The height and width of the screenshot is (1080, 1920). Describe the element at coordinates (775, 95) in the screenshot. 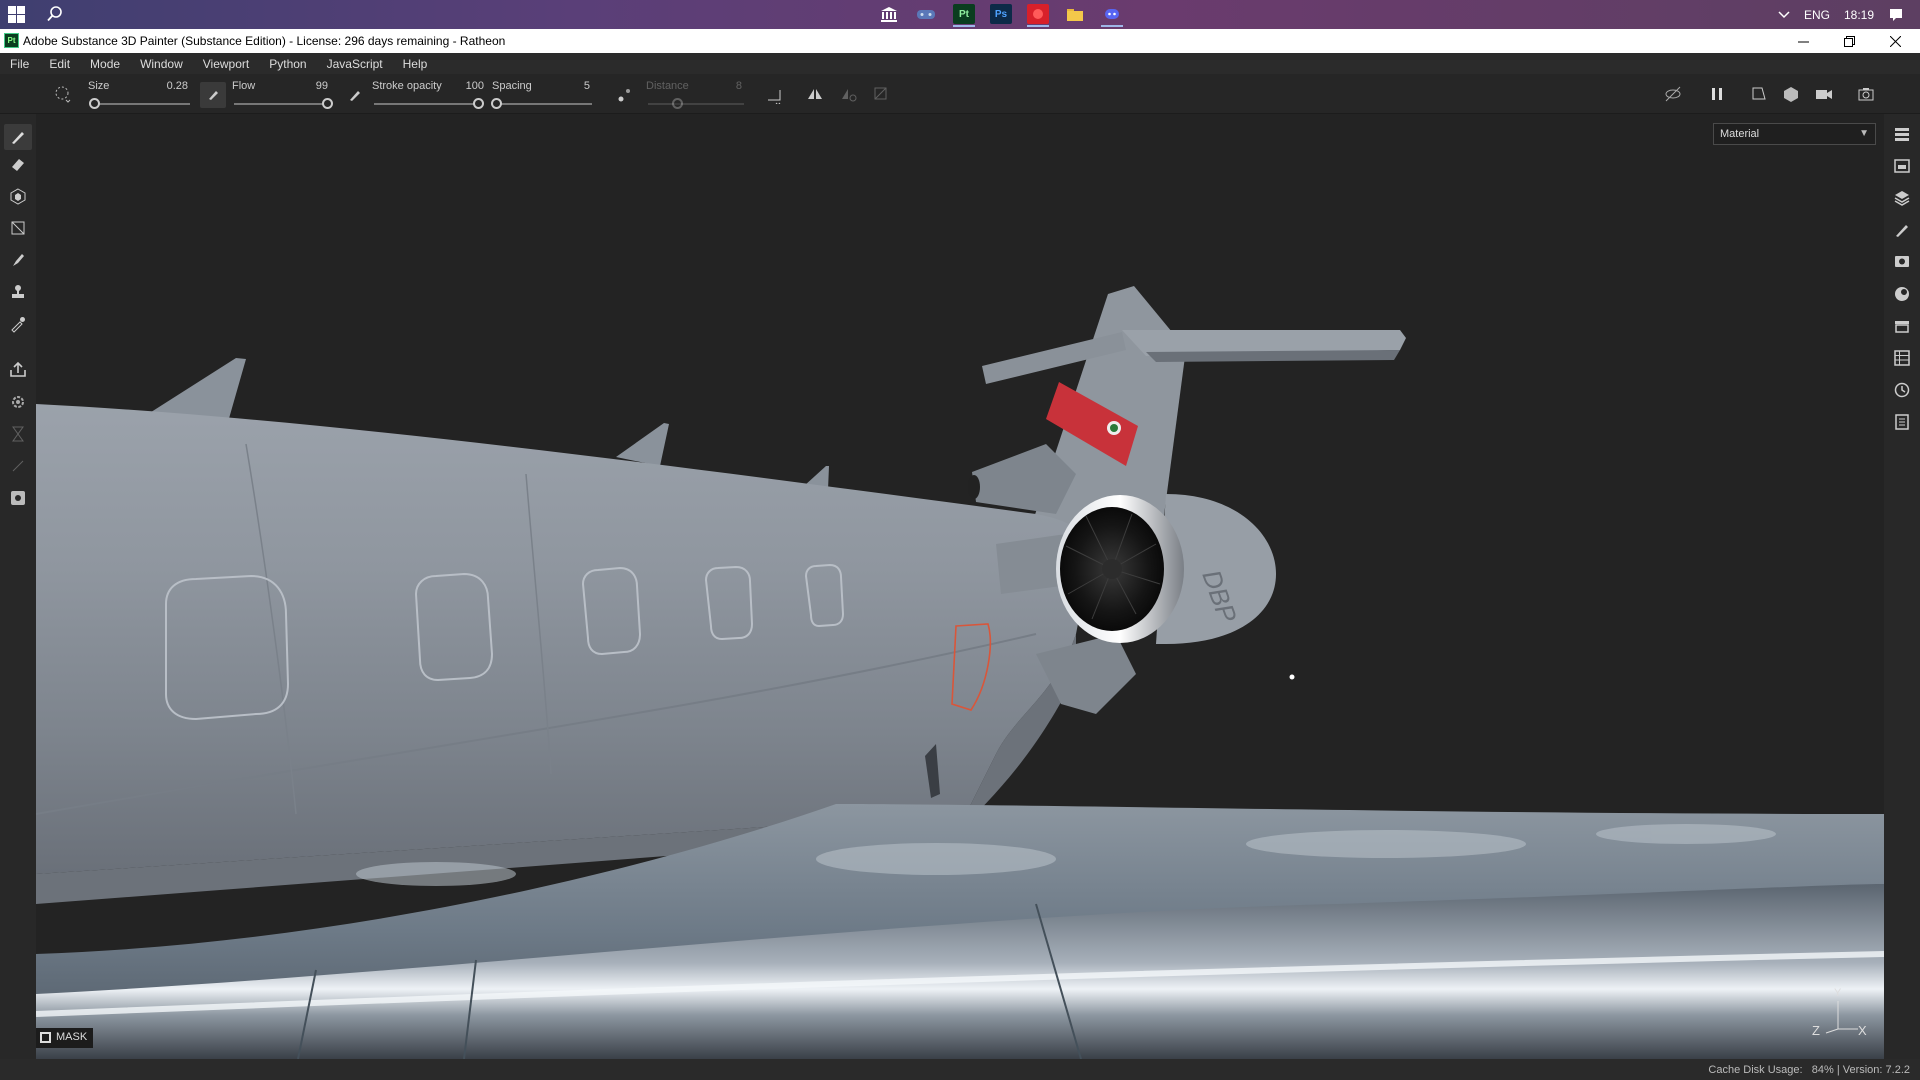

I see `alignment-icon` at that location.